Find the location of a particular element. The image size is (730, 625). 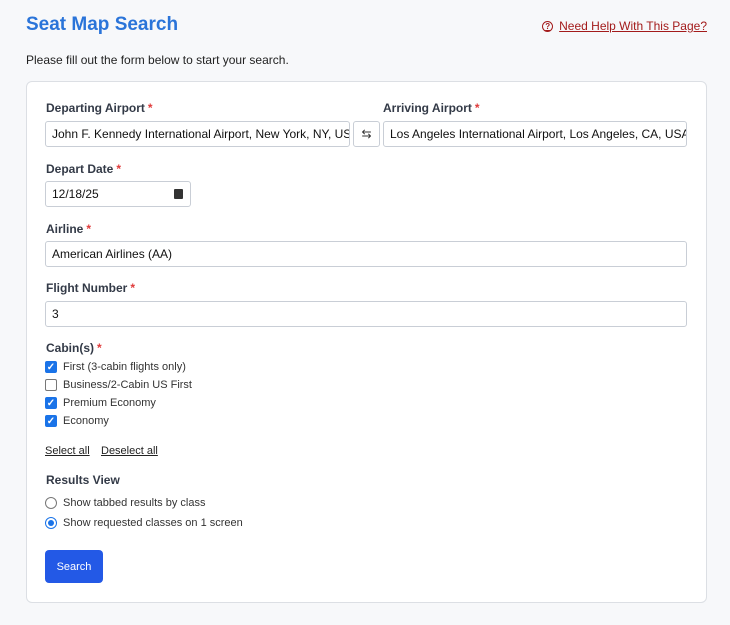

cabin-option-first: ✓ First (3-cabin flights only) is located at coordinates (115, 367).